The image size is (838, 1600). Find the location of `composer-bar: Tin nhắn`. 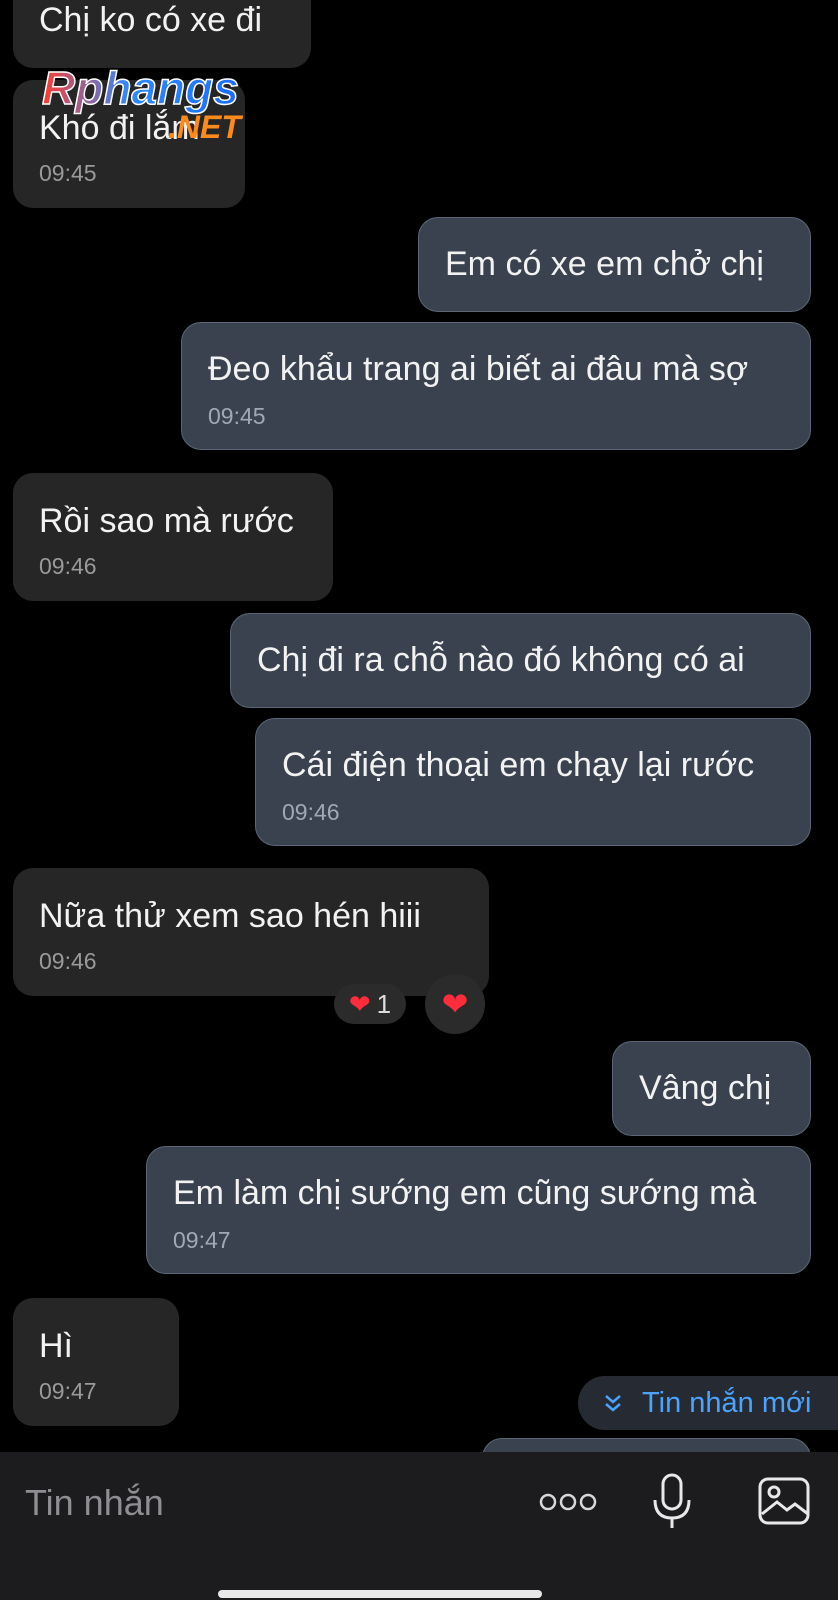

composer-bar: Tin nhắn is located at coordinates (419, 1526).